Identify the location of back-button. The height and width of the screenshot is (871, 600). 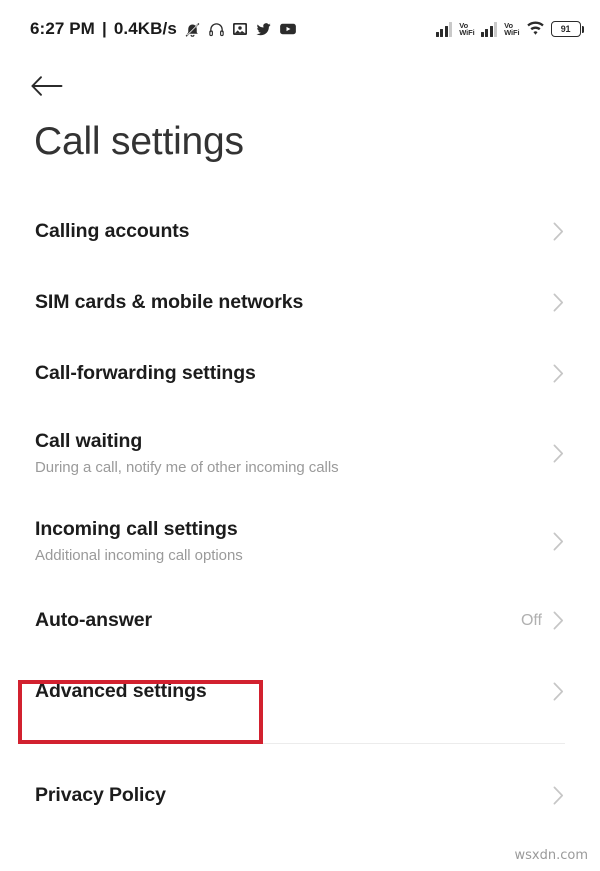
(53, 88).